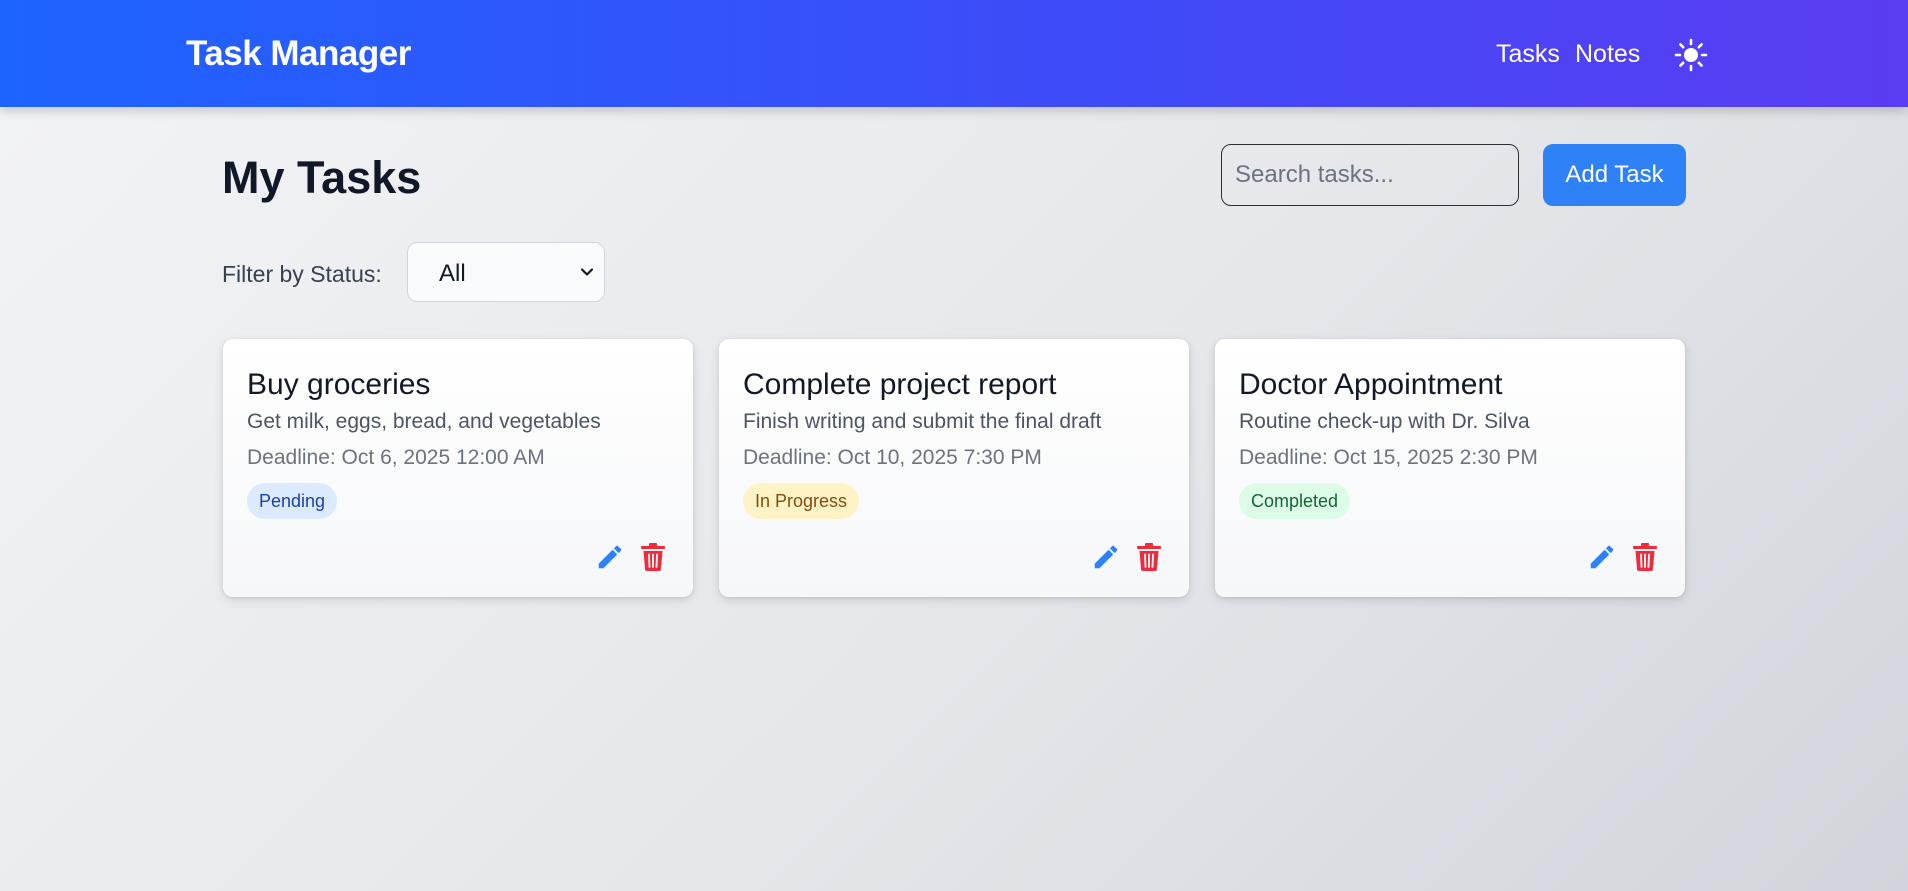  I want to click on search-input, so click(1370, 175).